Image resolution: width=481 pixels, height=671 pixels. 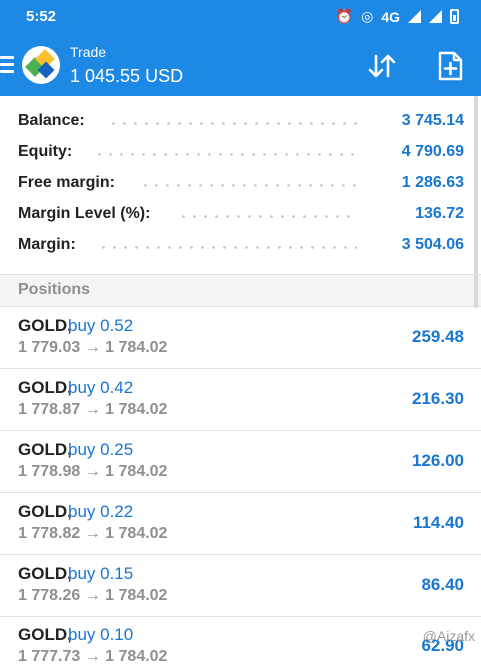 What do you see at coordinates (93, 347) in the screenshot?
I see `position-prices: 1 779.03 → 1 784.02` at bounding box center [93, 347].